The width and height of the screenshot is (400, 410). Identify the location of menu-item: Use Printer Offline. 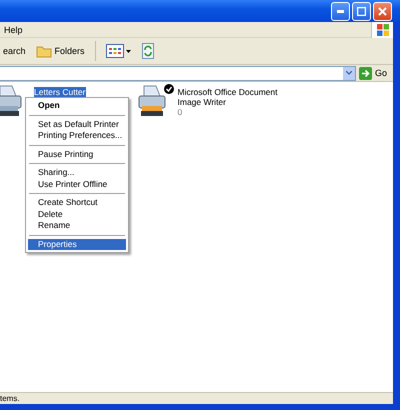
(77, 184).